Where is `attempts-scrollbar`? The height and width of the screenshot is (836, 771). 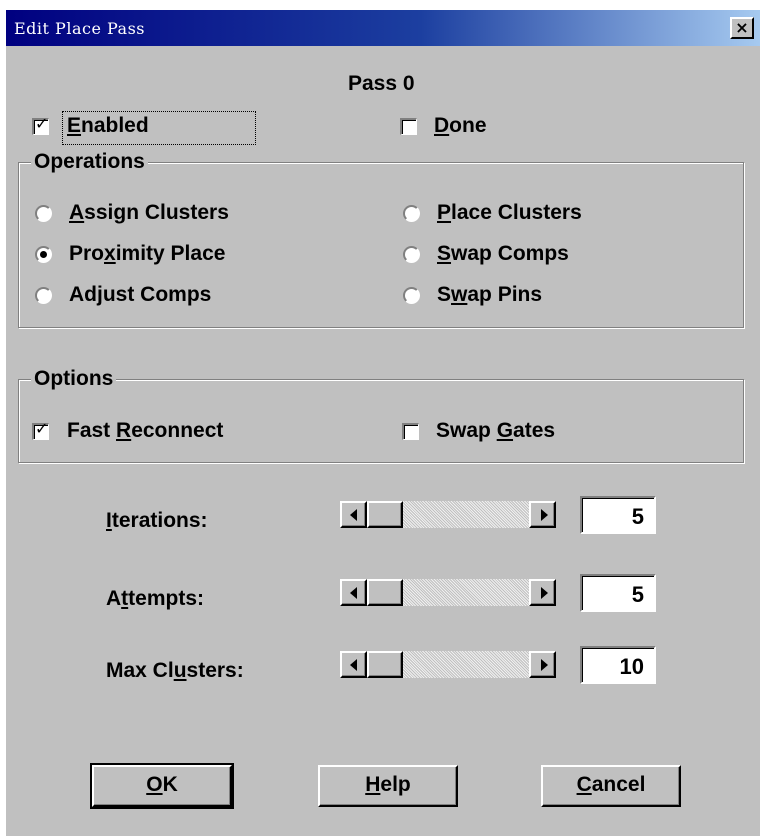 attempts-scrollbar is located at coordinates (448, 592).